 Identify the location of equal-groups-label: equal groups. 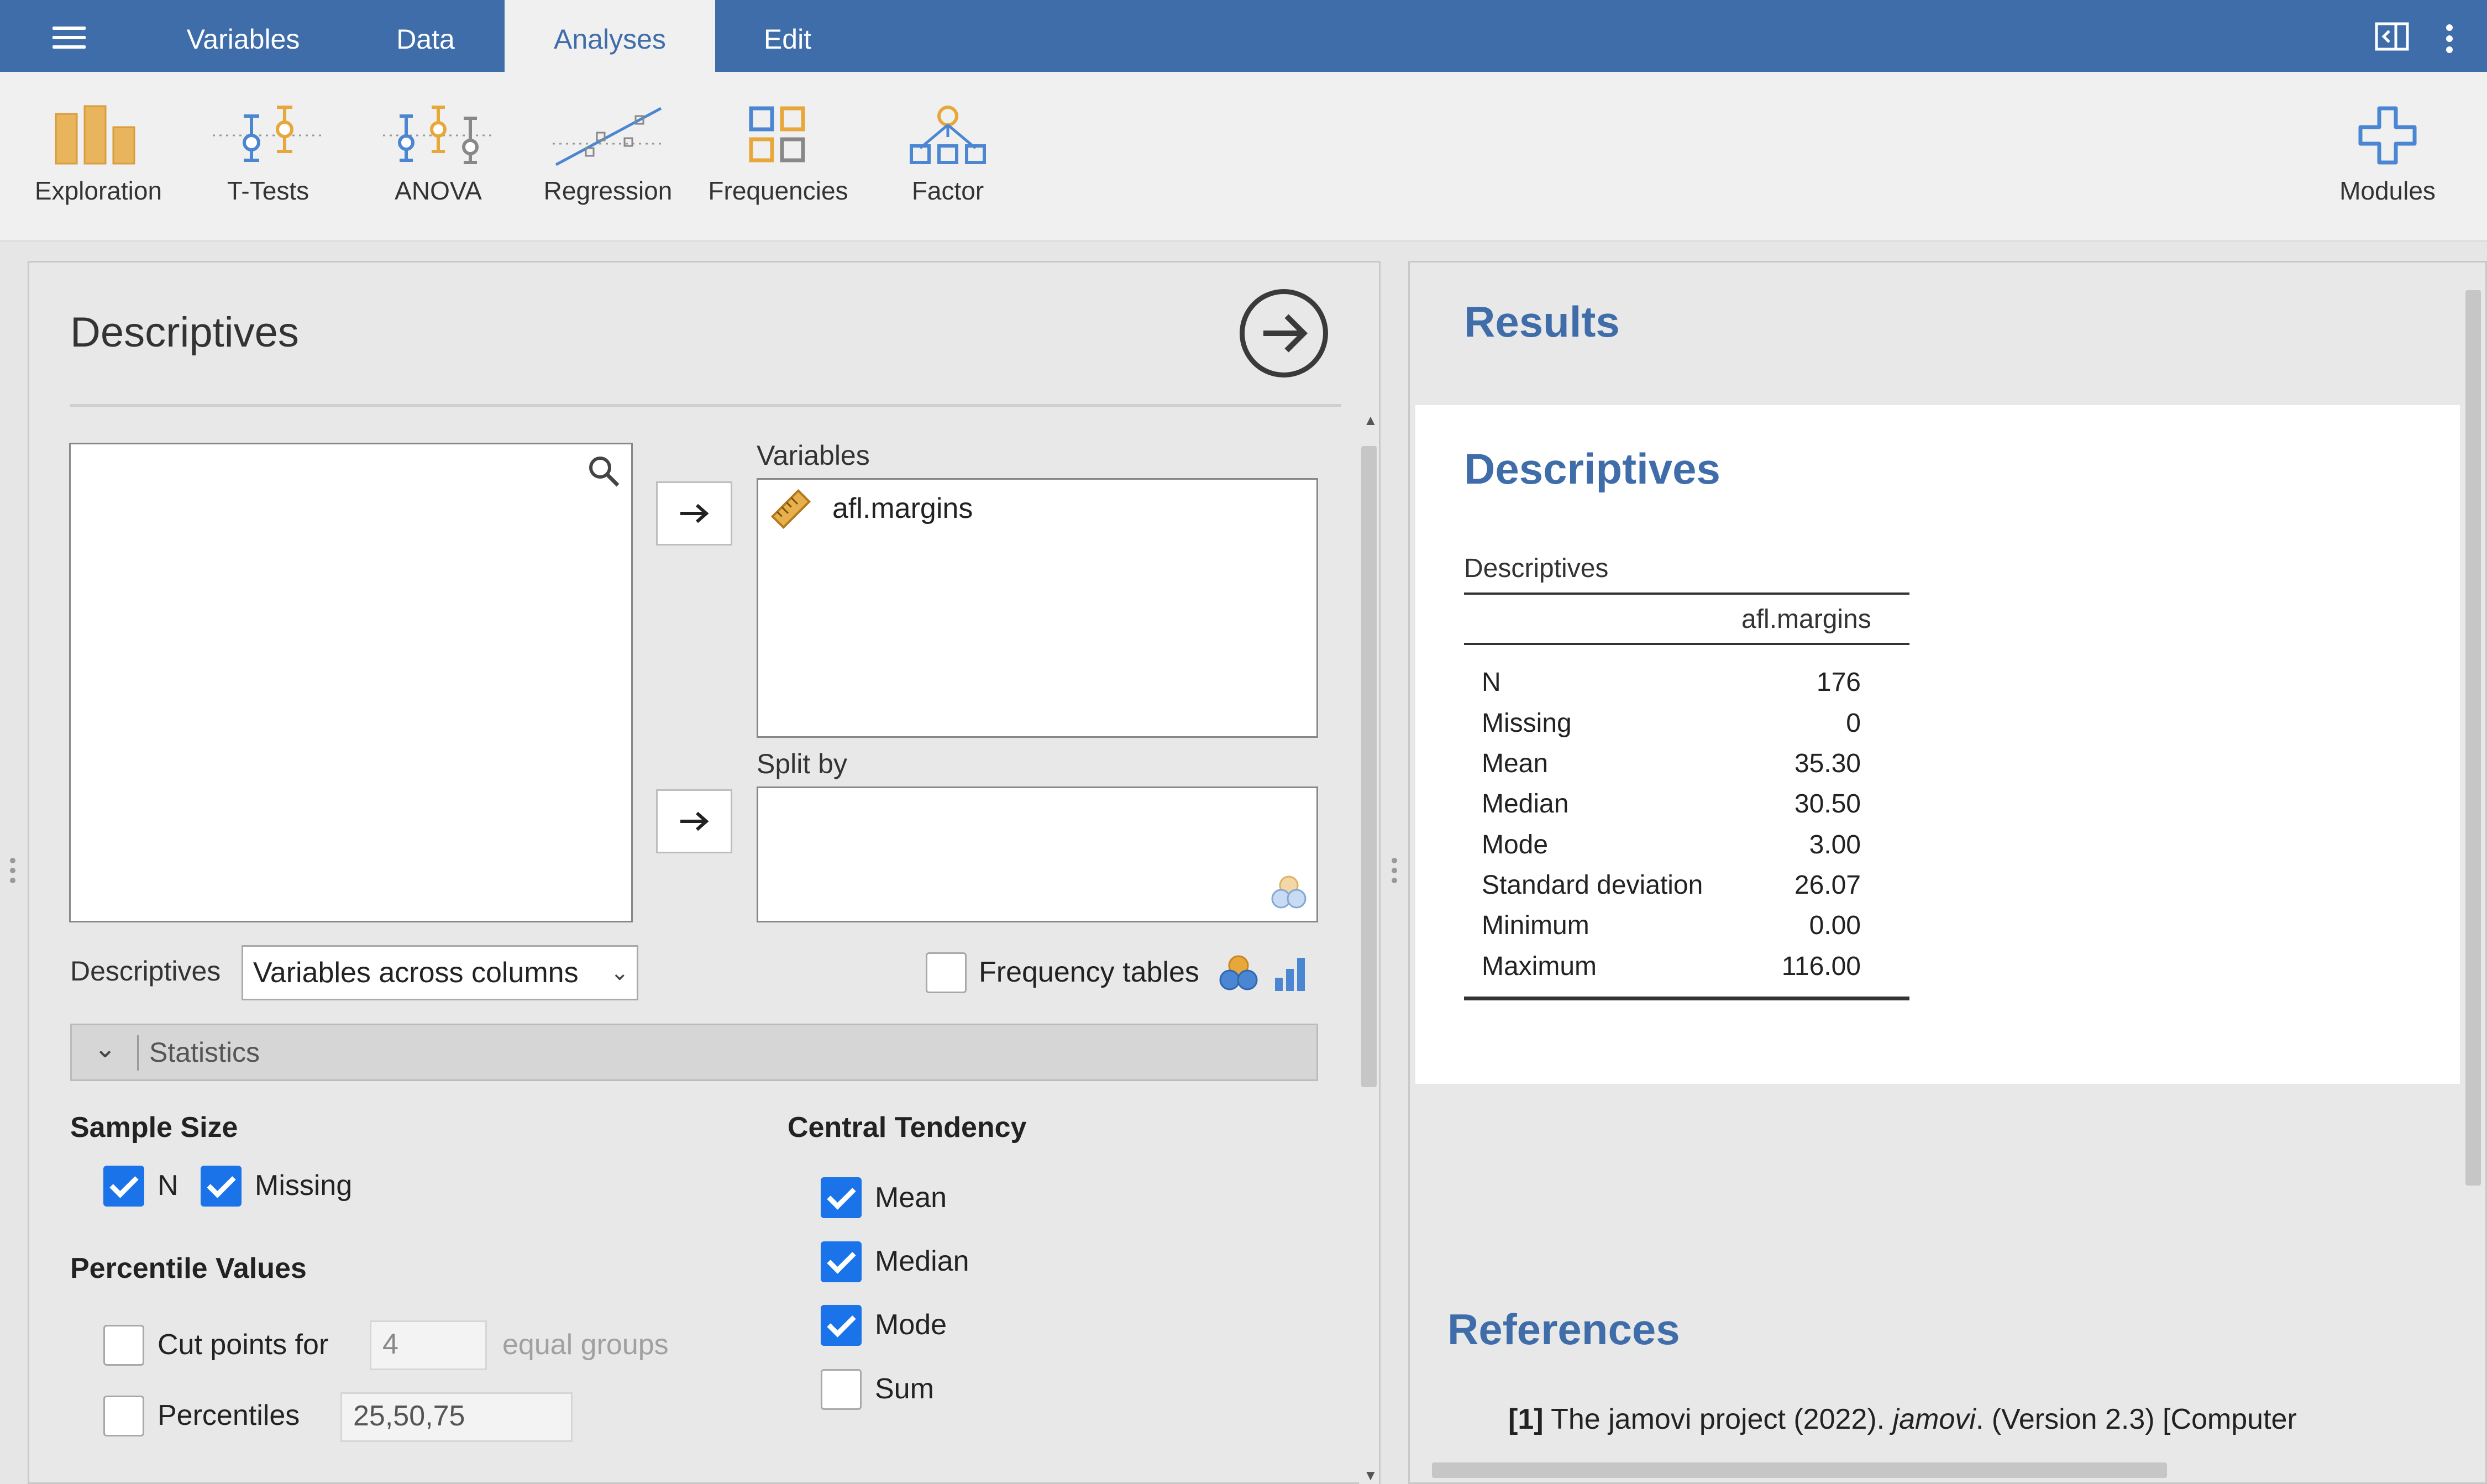
(585, 1345).